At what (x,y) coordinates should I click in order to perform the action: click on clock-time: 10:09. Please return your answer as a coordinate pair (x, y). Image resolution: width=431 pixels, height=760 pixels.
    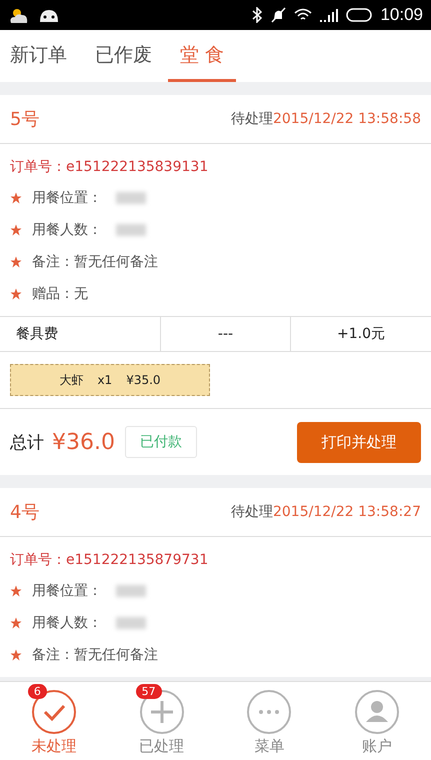
    Looking at the image, I should click on (401, 15).